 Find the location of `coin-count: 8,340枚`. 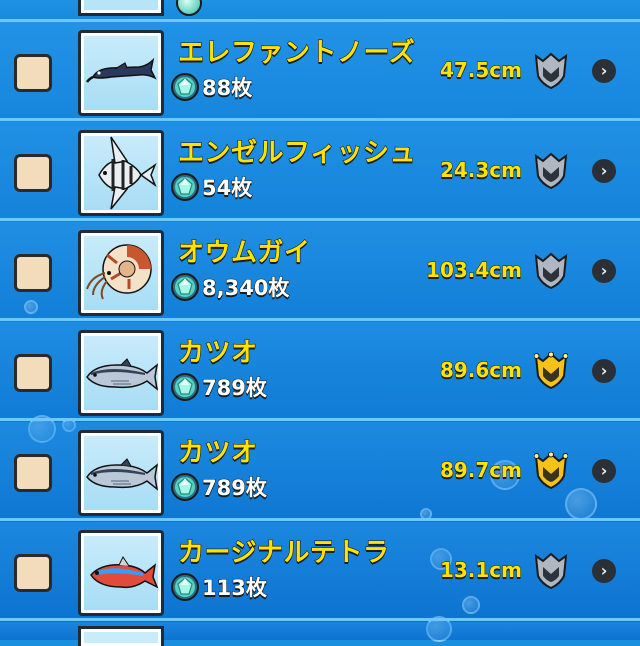

coin-count: 8,340枚 is located at coordinates (230, 287).